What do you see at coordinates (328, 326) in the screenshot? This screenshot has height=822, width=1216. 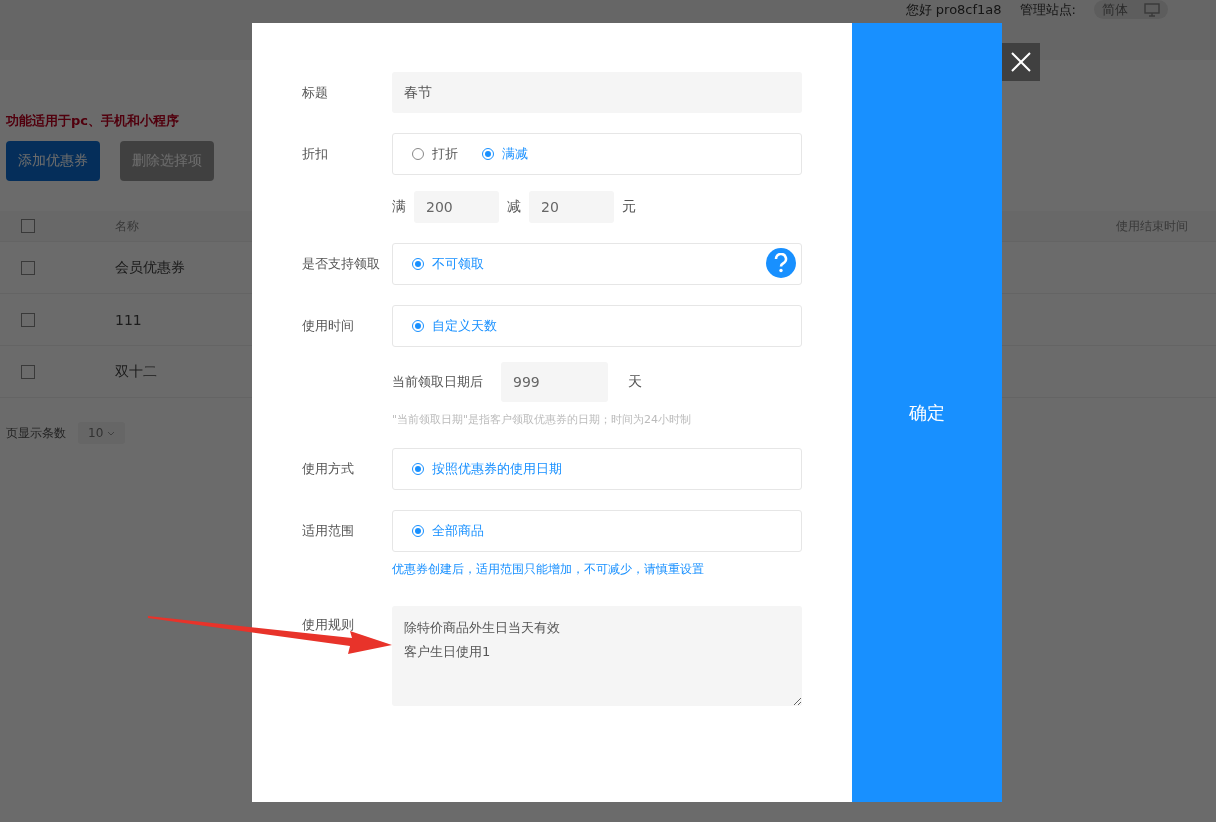 I see `field-label: 使用时间` at bounding box center [328, 326].